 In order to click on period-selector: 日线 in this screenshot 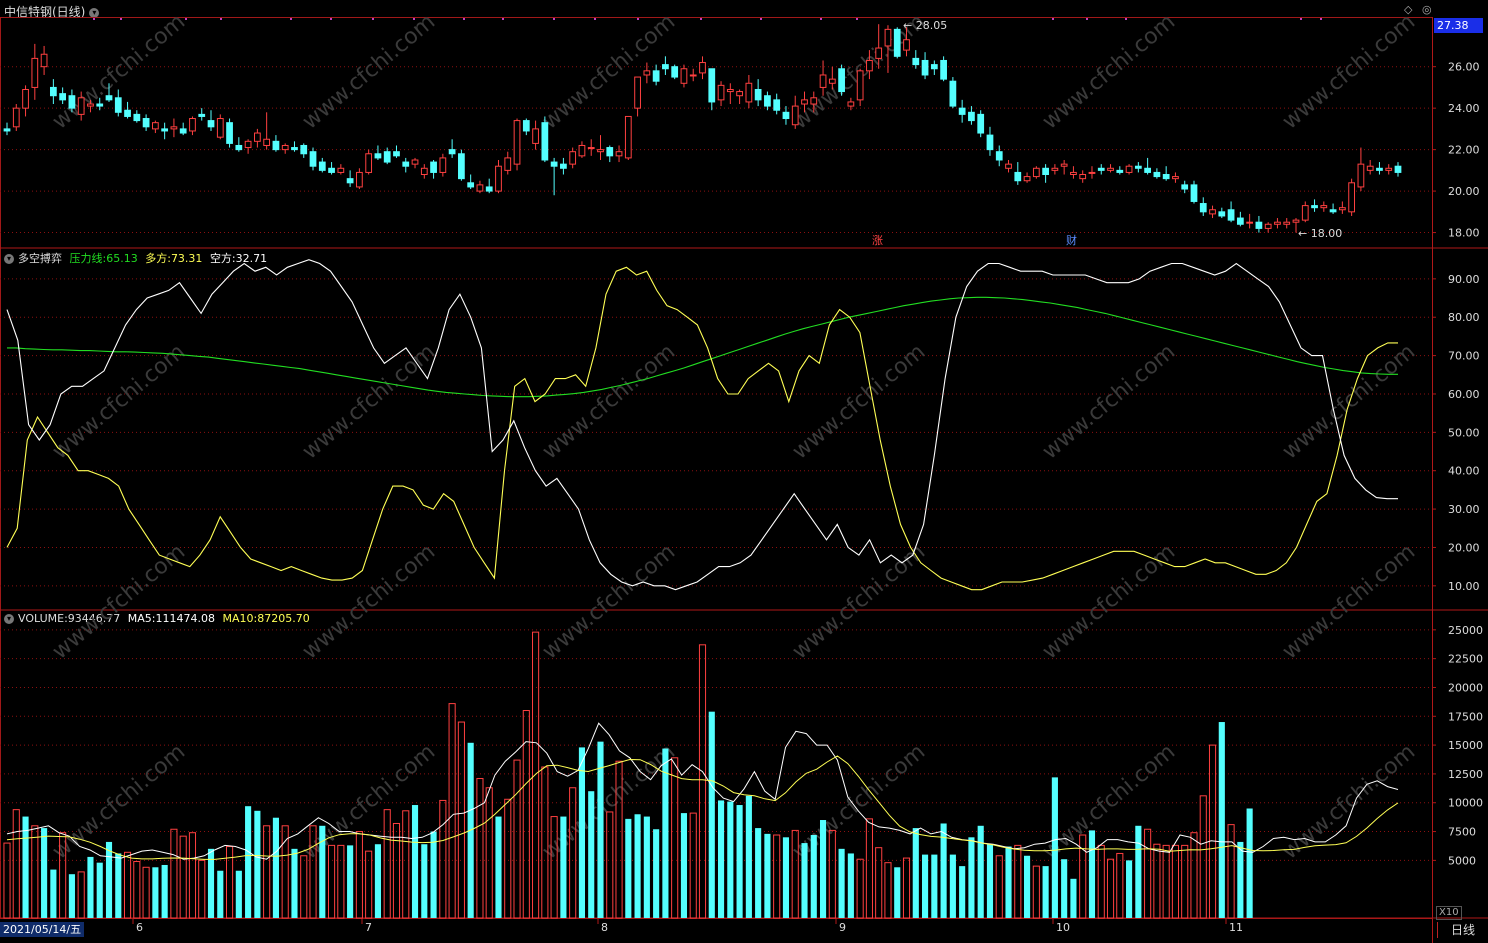, I will do `click(1462, 930)`.